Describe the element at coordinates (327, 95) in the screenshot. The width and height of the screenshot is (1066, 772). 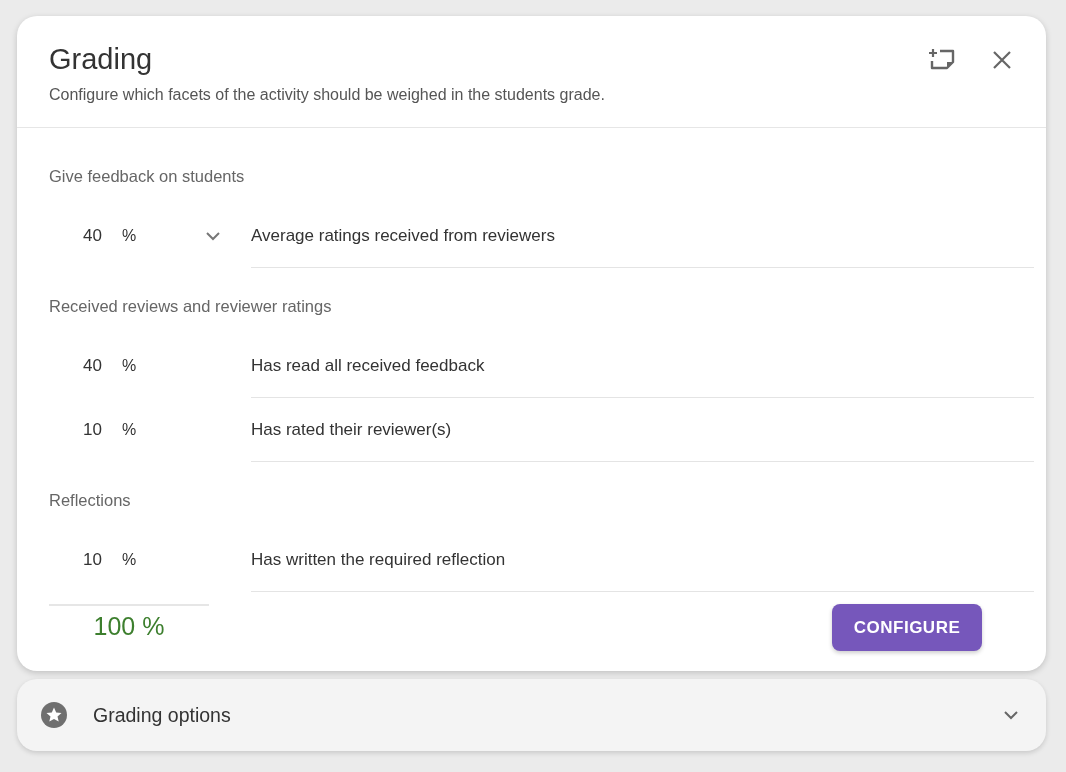
I see `dialog-subtitle: Configure which facets of the activity should be weighed in the students grade.` at that location.